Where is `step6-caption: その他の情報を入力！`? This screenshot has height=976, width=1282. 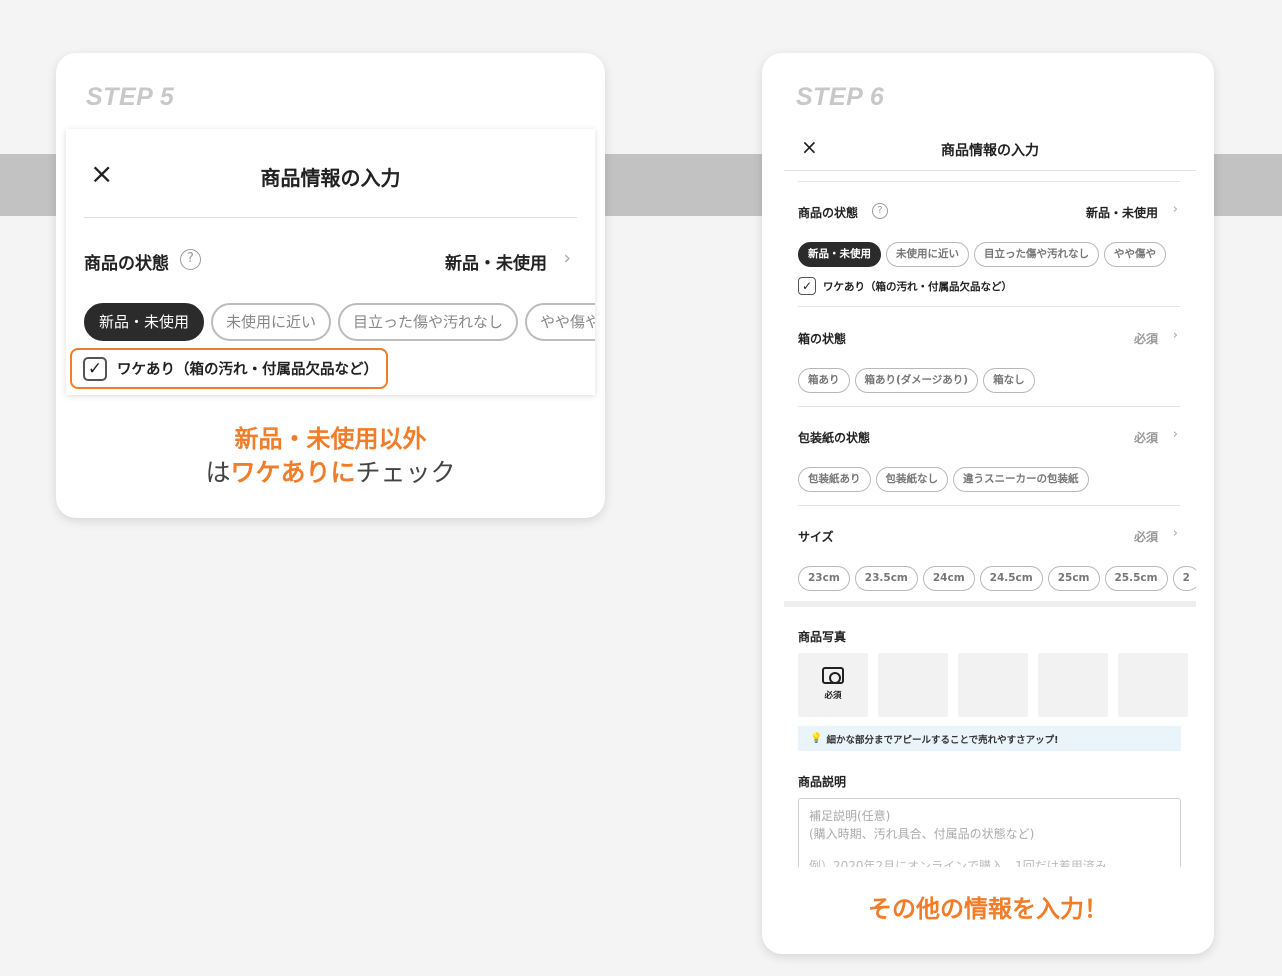
step6-caption: その他の情報を入力！ is located at coordinates (988, 909).